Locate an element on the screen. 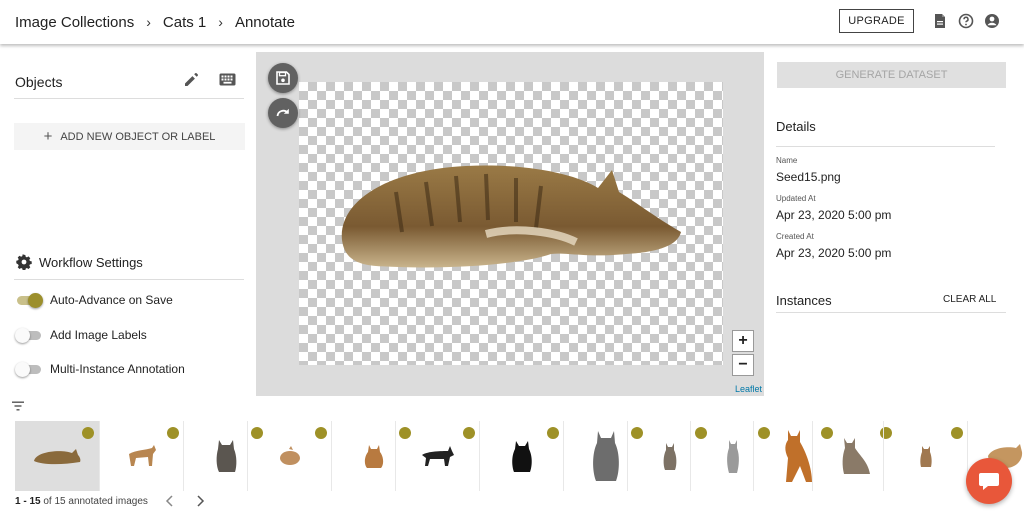 This screenshot has height=513, width=1024. auto-advance-toggle-row: Auto-Advance on Save is located at coordinates (94, 300).